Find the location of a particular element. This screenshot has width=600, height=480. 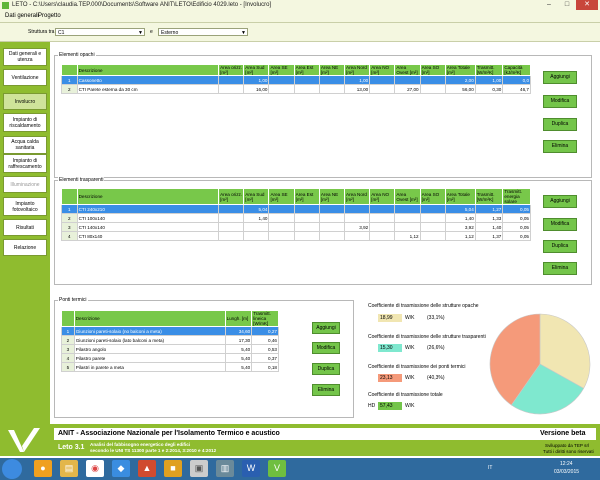

table-cell: 0,27 is located at coordinates (265, 331).